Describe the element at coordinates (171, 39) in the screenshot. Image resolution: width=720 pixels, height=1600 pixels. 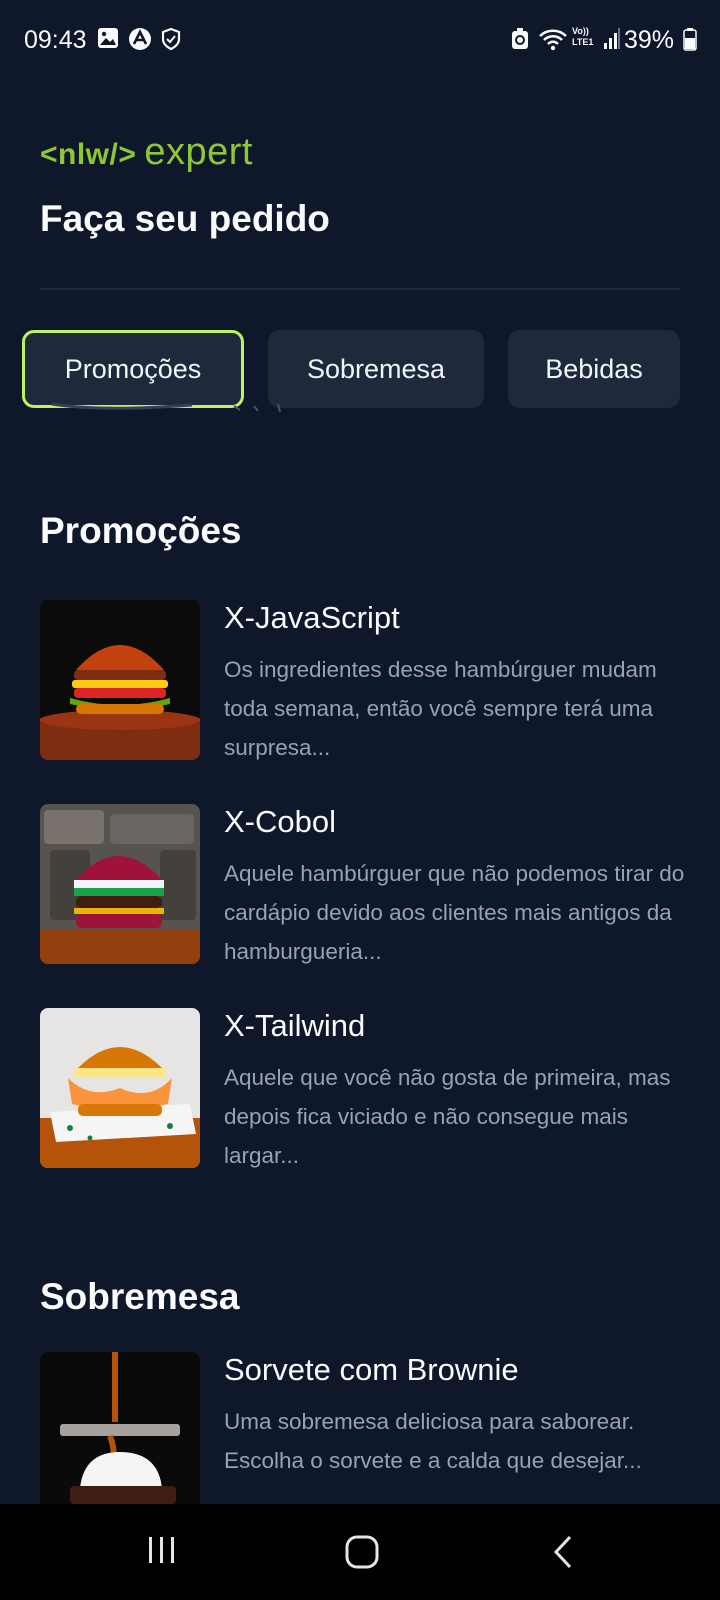
I see `shield-icon` at that location.